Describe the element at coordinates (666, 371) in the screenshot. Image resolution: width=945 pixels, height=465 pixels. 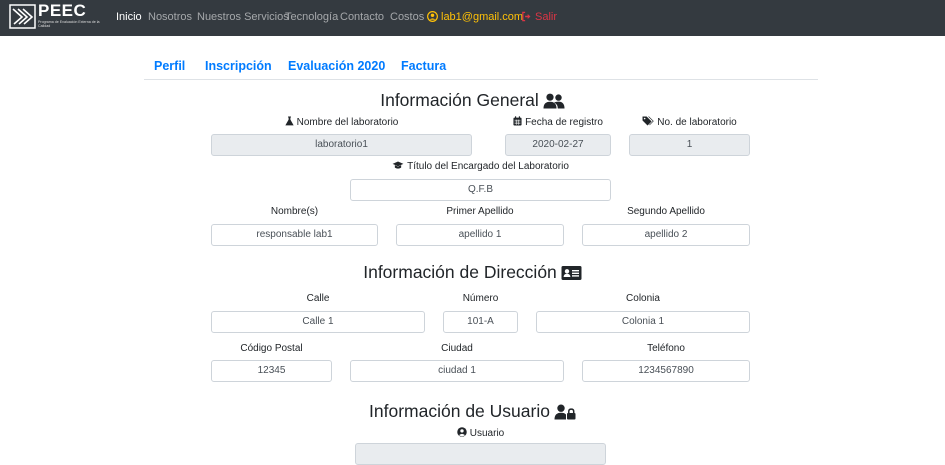
I see `phone-field: 1234567890` at that location.